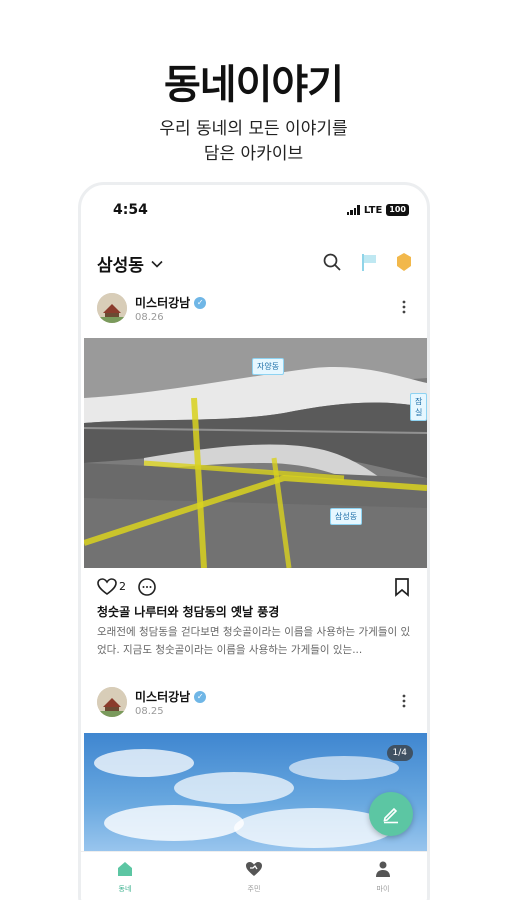 Image resolution: width=507 pixels, height=900 pixels. I want to click on post-sky-image: 1/4, so click(255, 793).